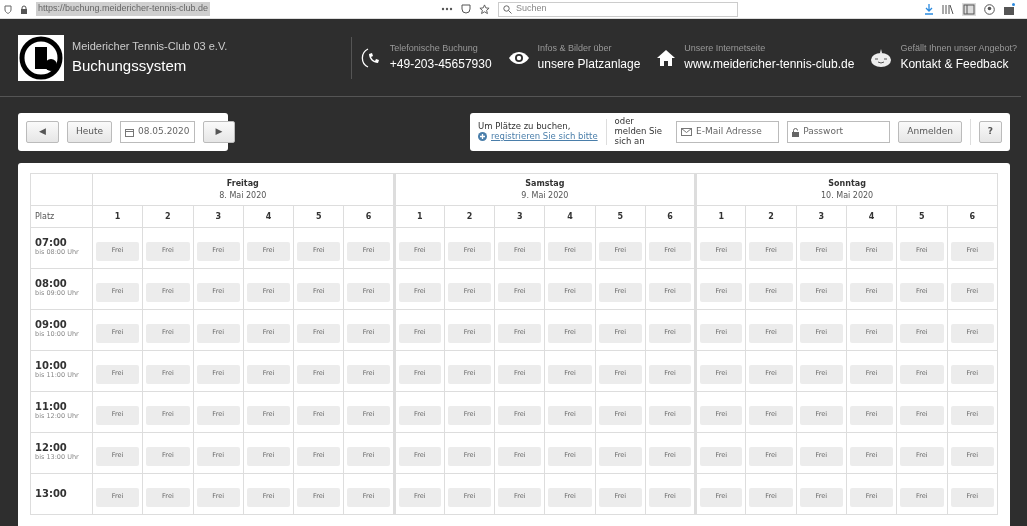 The image size is (1027, 526). Describe the element at coordinates (157, 132) in the screenshot. I see `date-field: 08.05.2020` at that location.